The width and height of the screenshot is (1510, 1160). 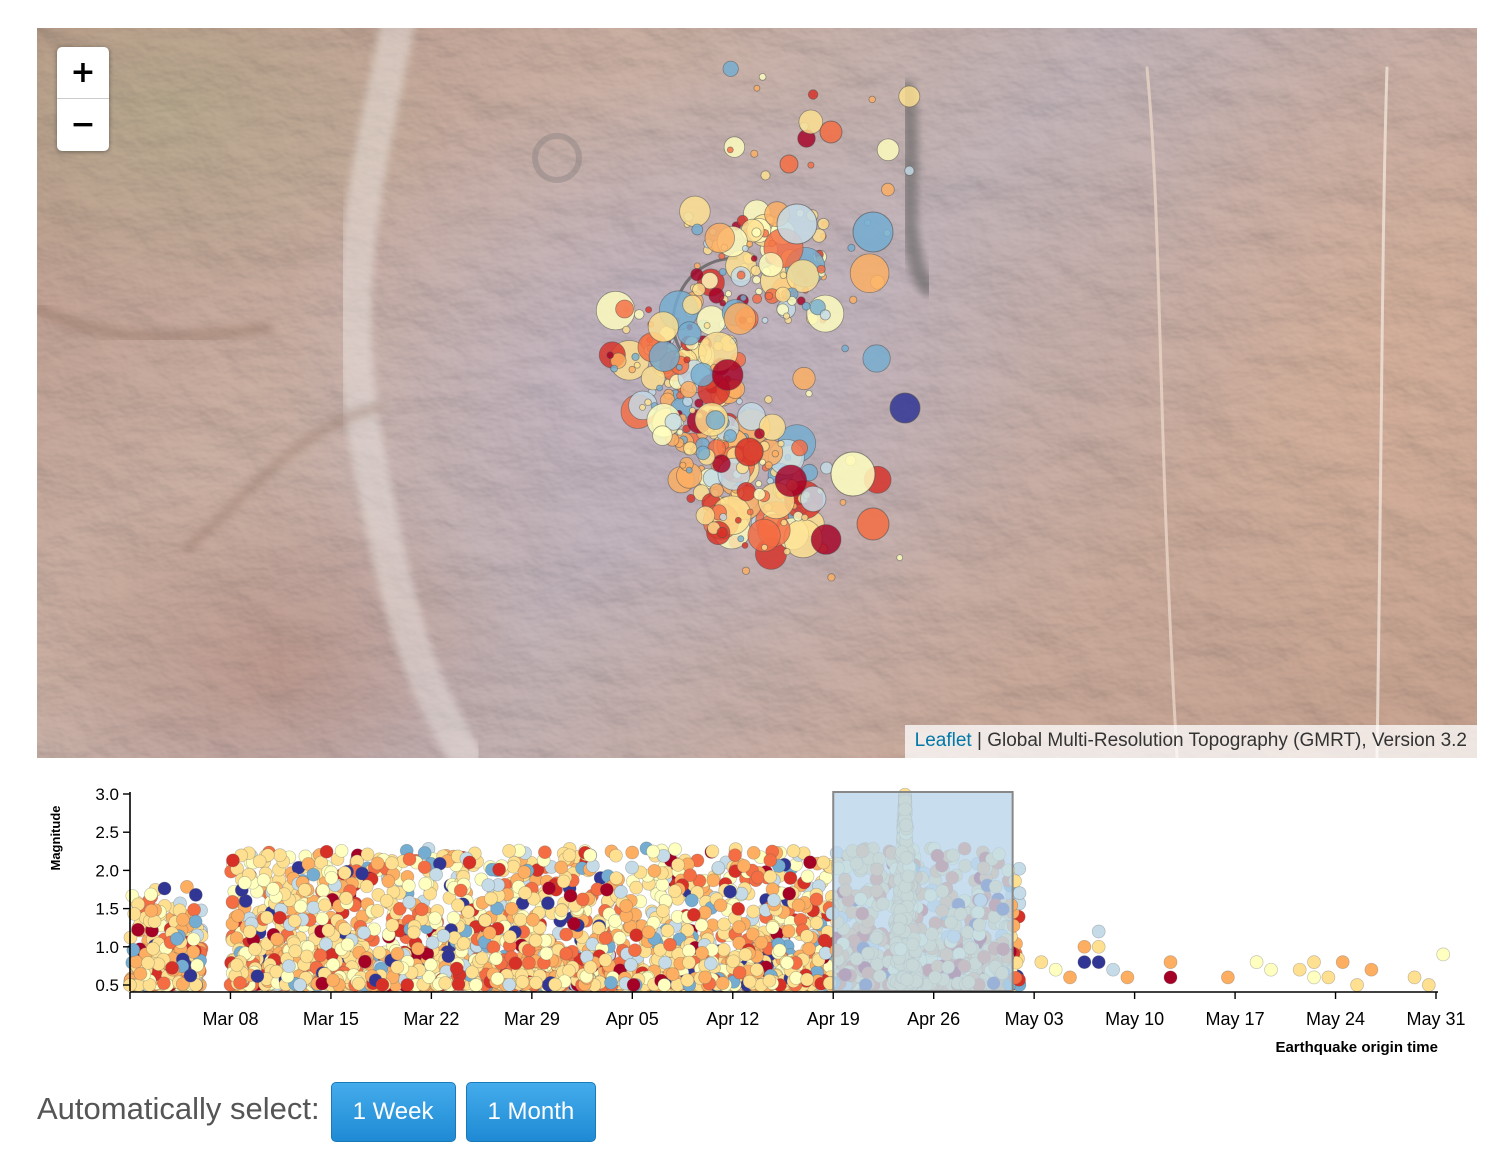 What do you see at coordinates (732, 1019) in the screenshot?
I see `x-tick-label: Apr 12` at bounding box center [732, 1019].